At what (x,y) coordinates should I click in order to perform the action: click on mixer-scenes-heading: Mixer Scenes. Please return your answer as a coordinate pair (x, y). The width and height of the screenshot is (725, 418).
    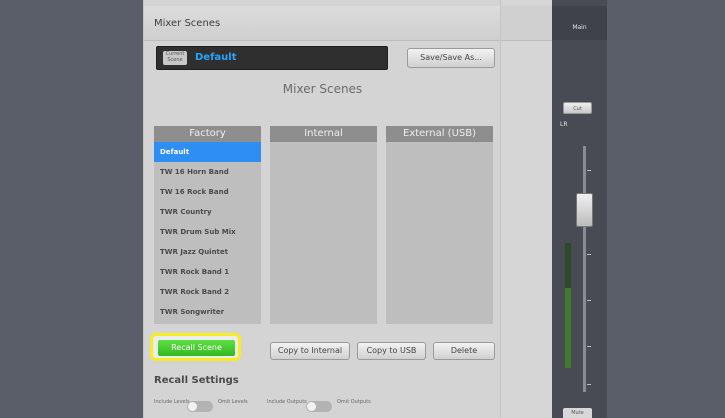
    Looking at the image, I should click on (322, 89).